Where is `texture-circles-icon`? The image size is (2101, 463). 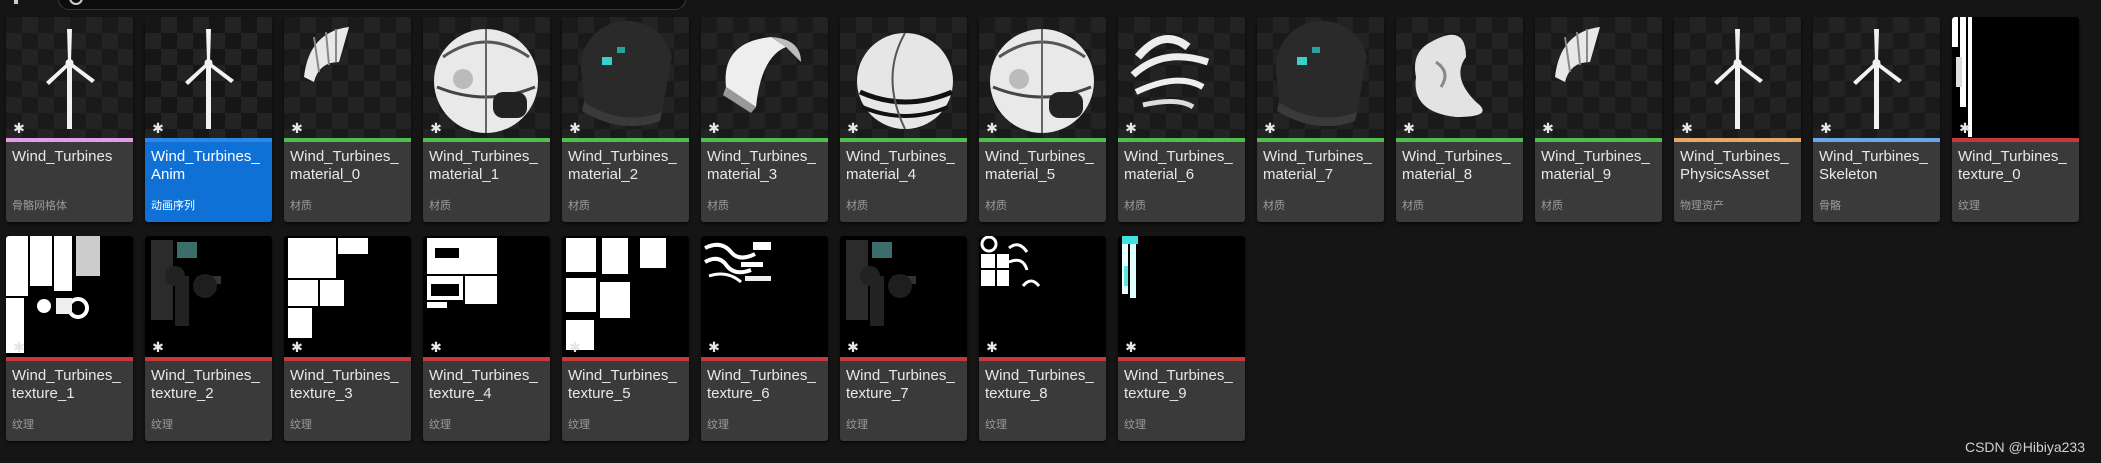
texture-circles-icon is located at coordinates (1042, 296).